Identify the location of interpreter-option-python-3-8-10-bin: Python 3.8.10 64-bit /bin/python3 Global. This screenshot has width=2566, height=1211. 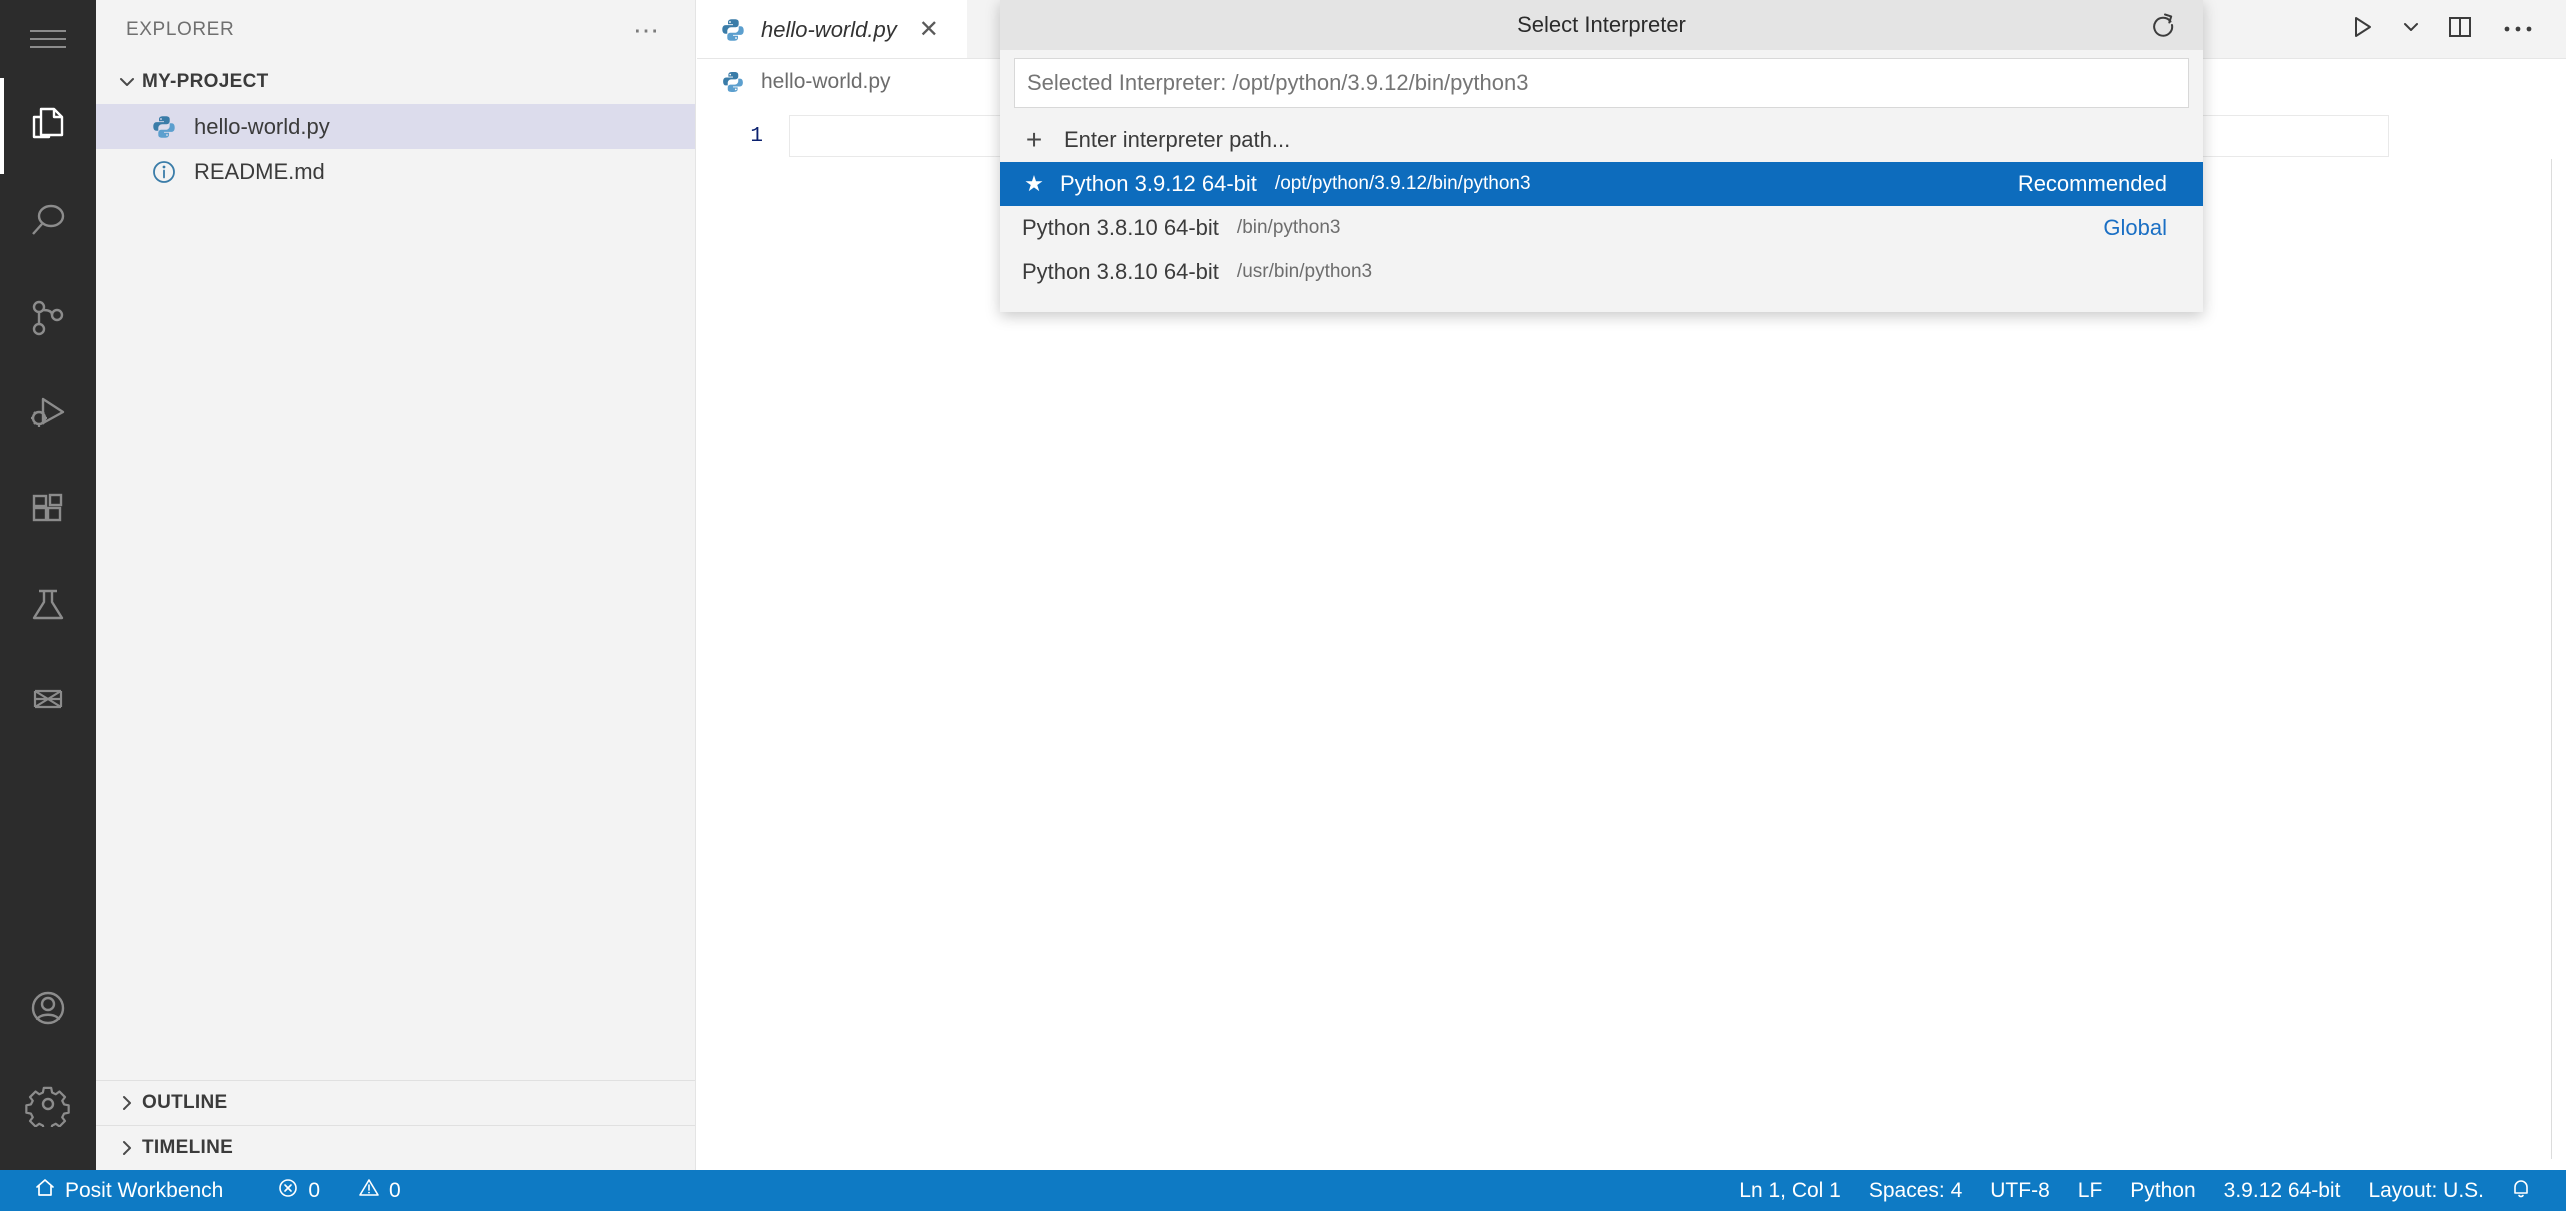
(1601, 228).